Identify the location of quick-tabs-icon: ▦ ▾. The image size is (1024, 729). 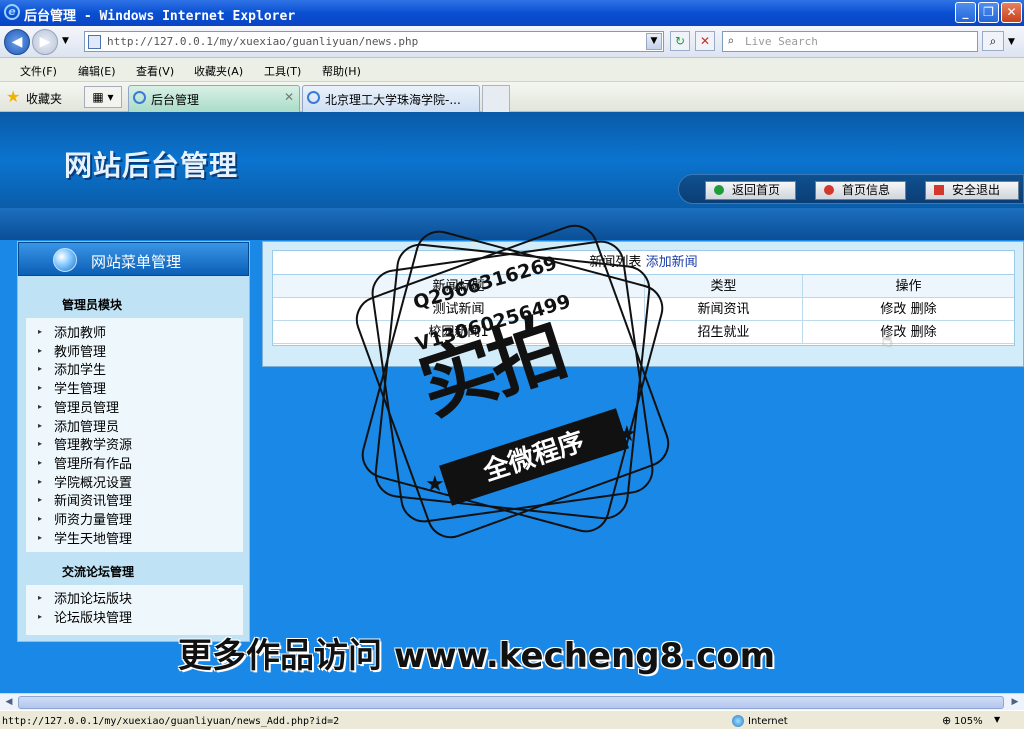
(103, 97).